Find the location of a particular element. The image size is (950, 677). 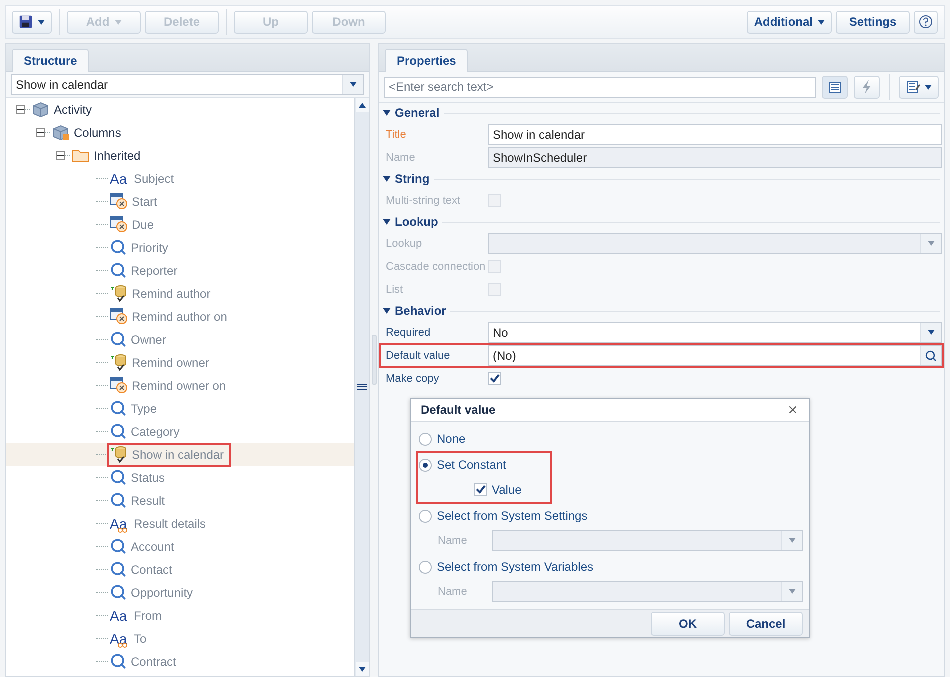

tree-item-label: Opportunity is located at coordinates (162, 593).